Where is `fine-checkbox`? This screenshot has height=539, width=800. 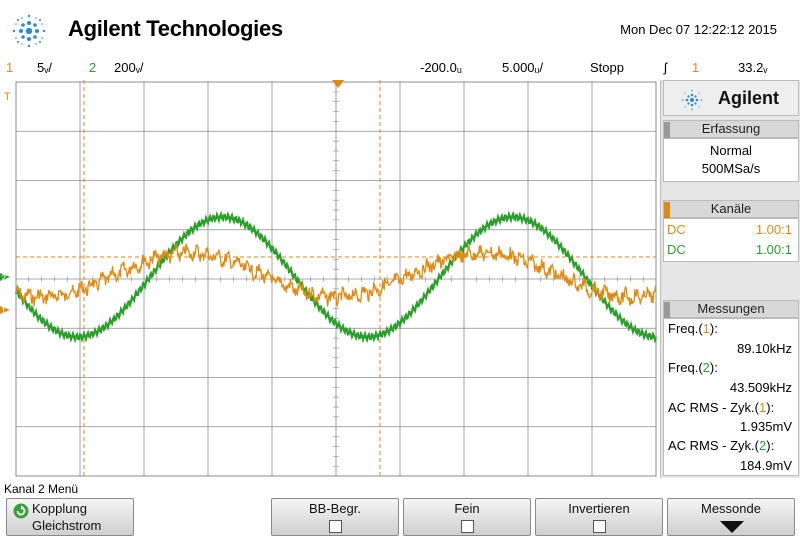 fine-checkbox is located at coordinates (467, 526).